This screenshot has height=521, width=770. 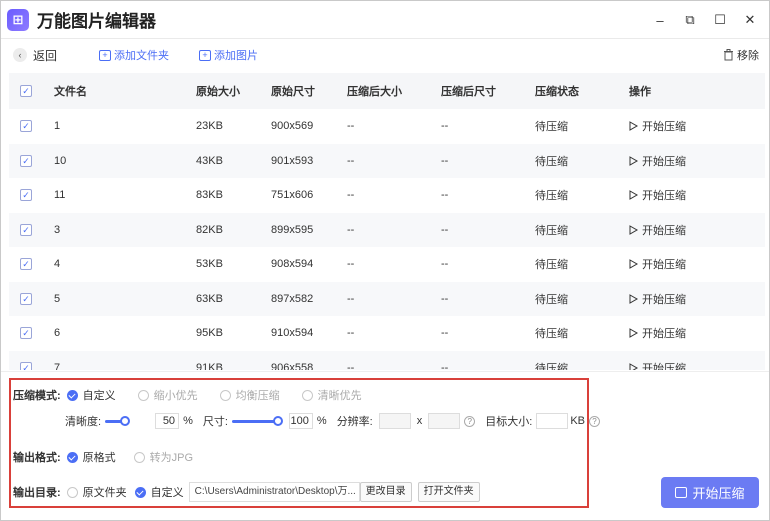 I want to click on cell-orig-dim: 899x595, so click(x=292, y=229).